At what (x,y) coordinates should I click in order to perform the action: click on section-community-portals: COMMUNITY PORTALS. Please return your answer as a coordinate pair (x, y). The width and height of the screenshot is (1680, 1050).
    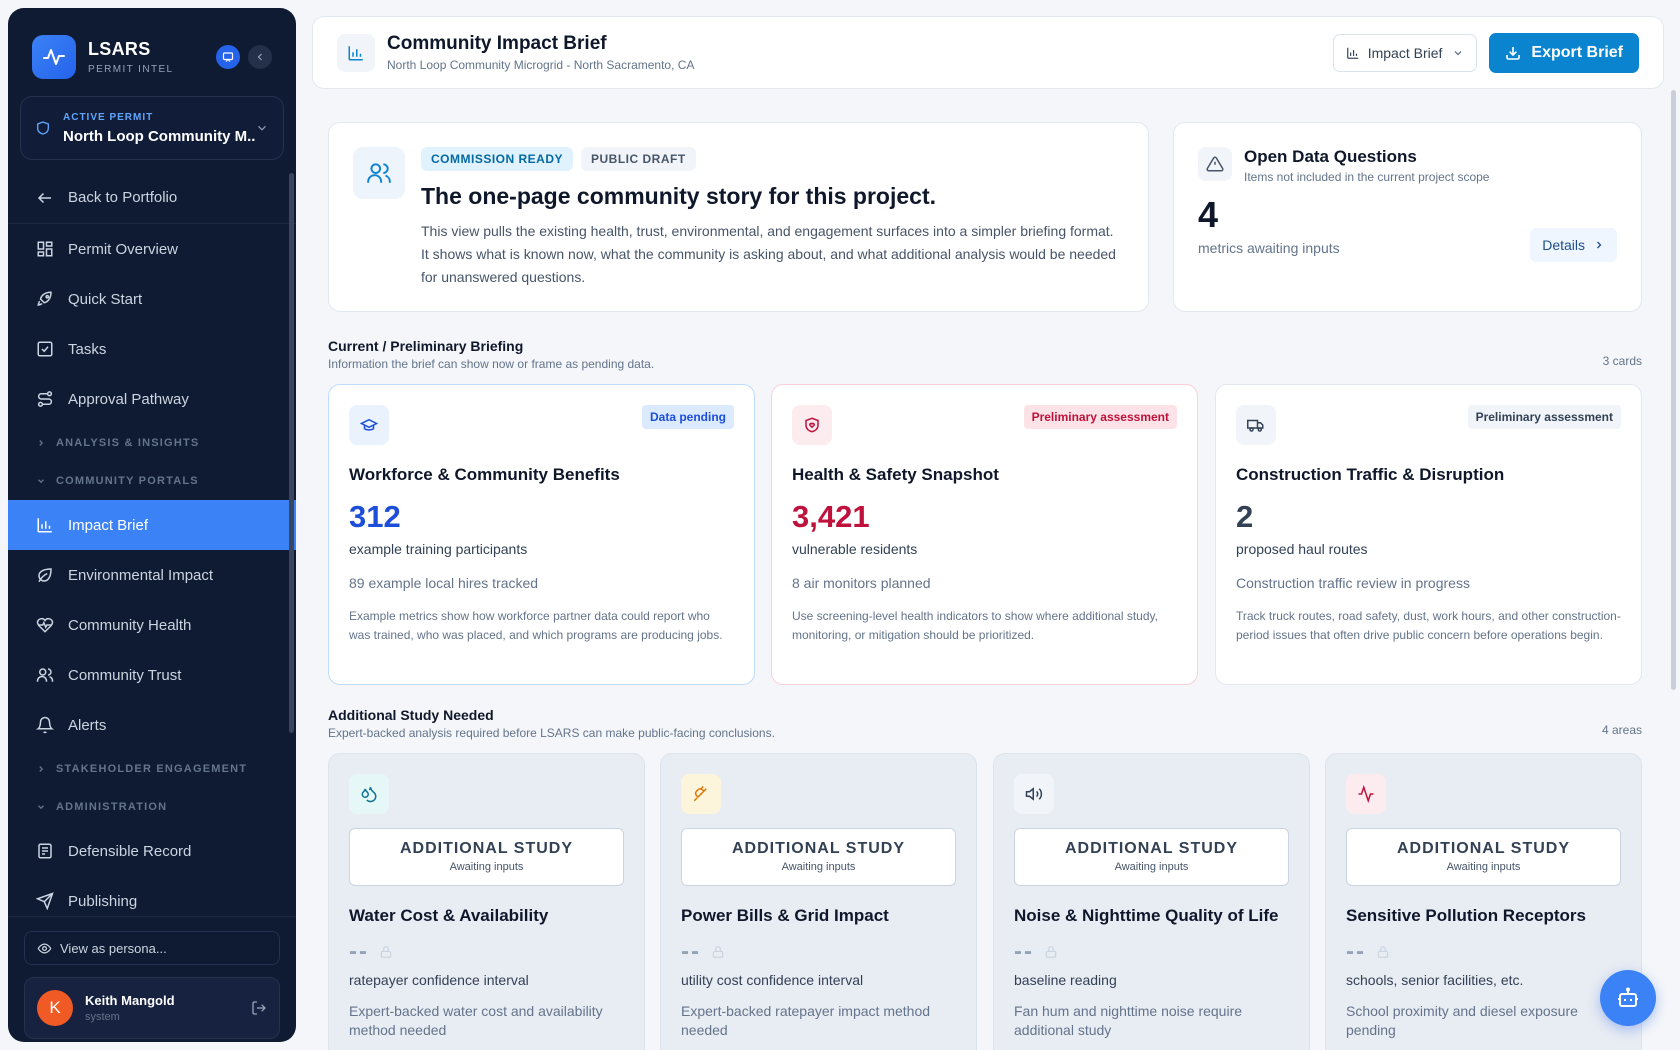
    Looking at the image, I should click on (152, 481).